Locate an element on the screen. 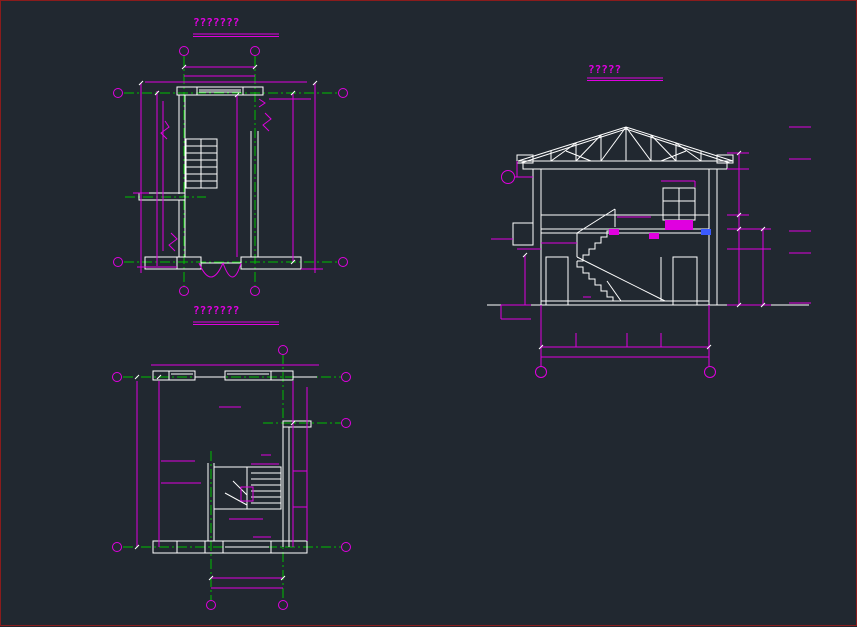  axis-grid-lines-lower is located at coordinates (232, 477).